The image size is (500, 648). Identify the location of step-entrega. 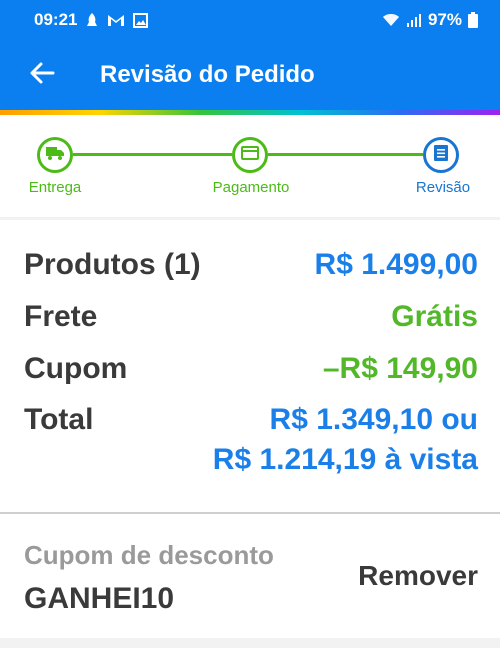
(55, 155).